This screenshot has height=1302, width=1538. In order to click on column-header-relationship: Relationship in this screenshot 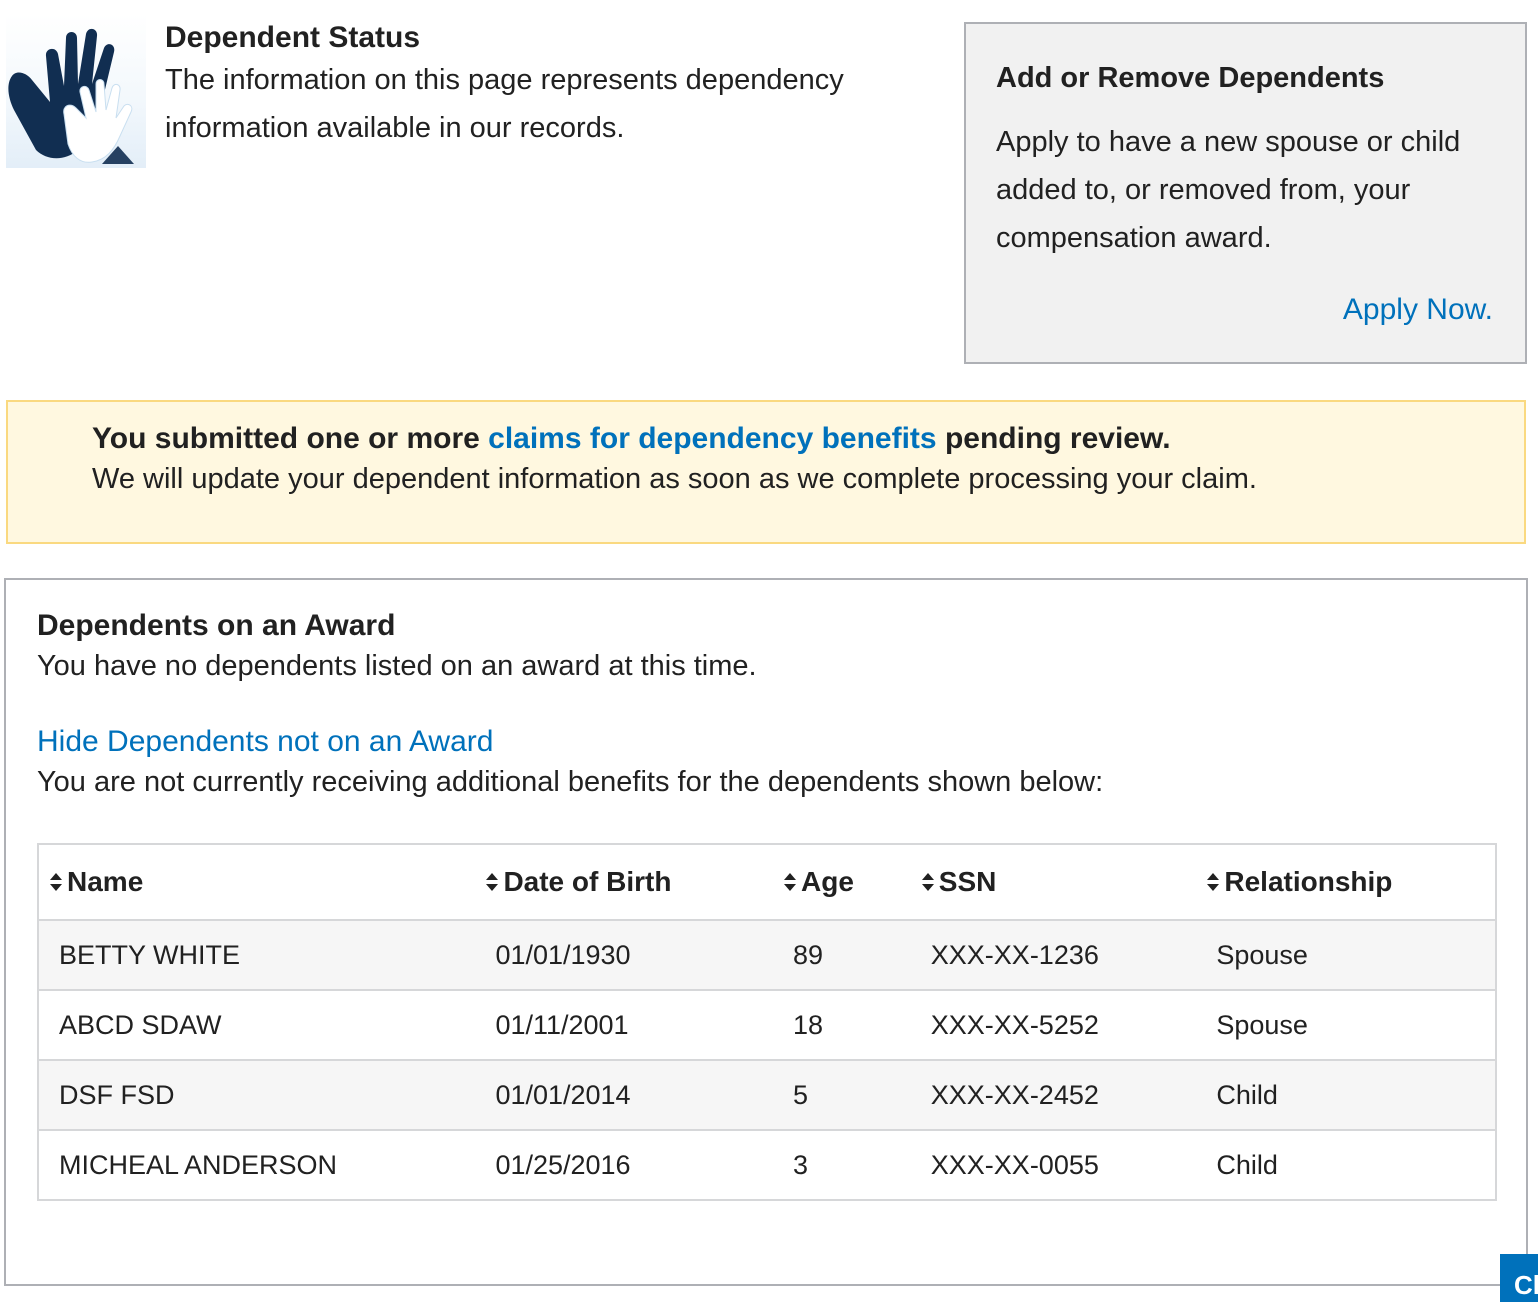, I will do `click(1346, 882)`.